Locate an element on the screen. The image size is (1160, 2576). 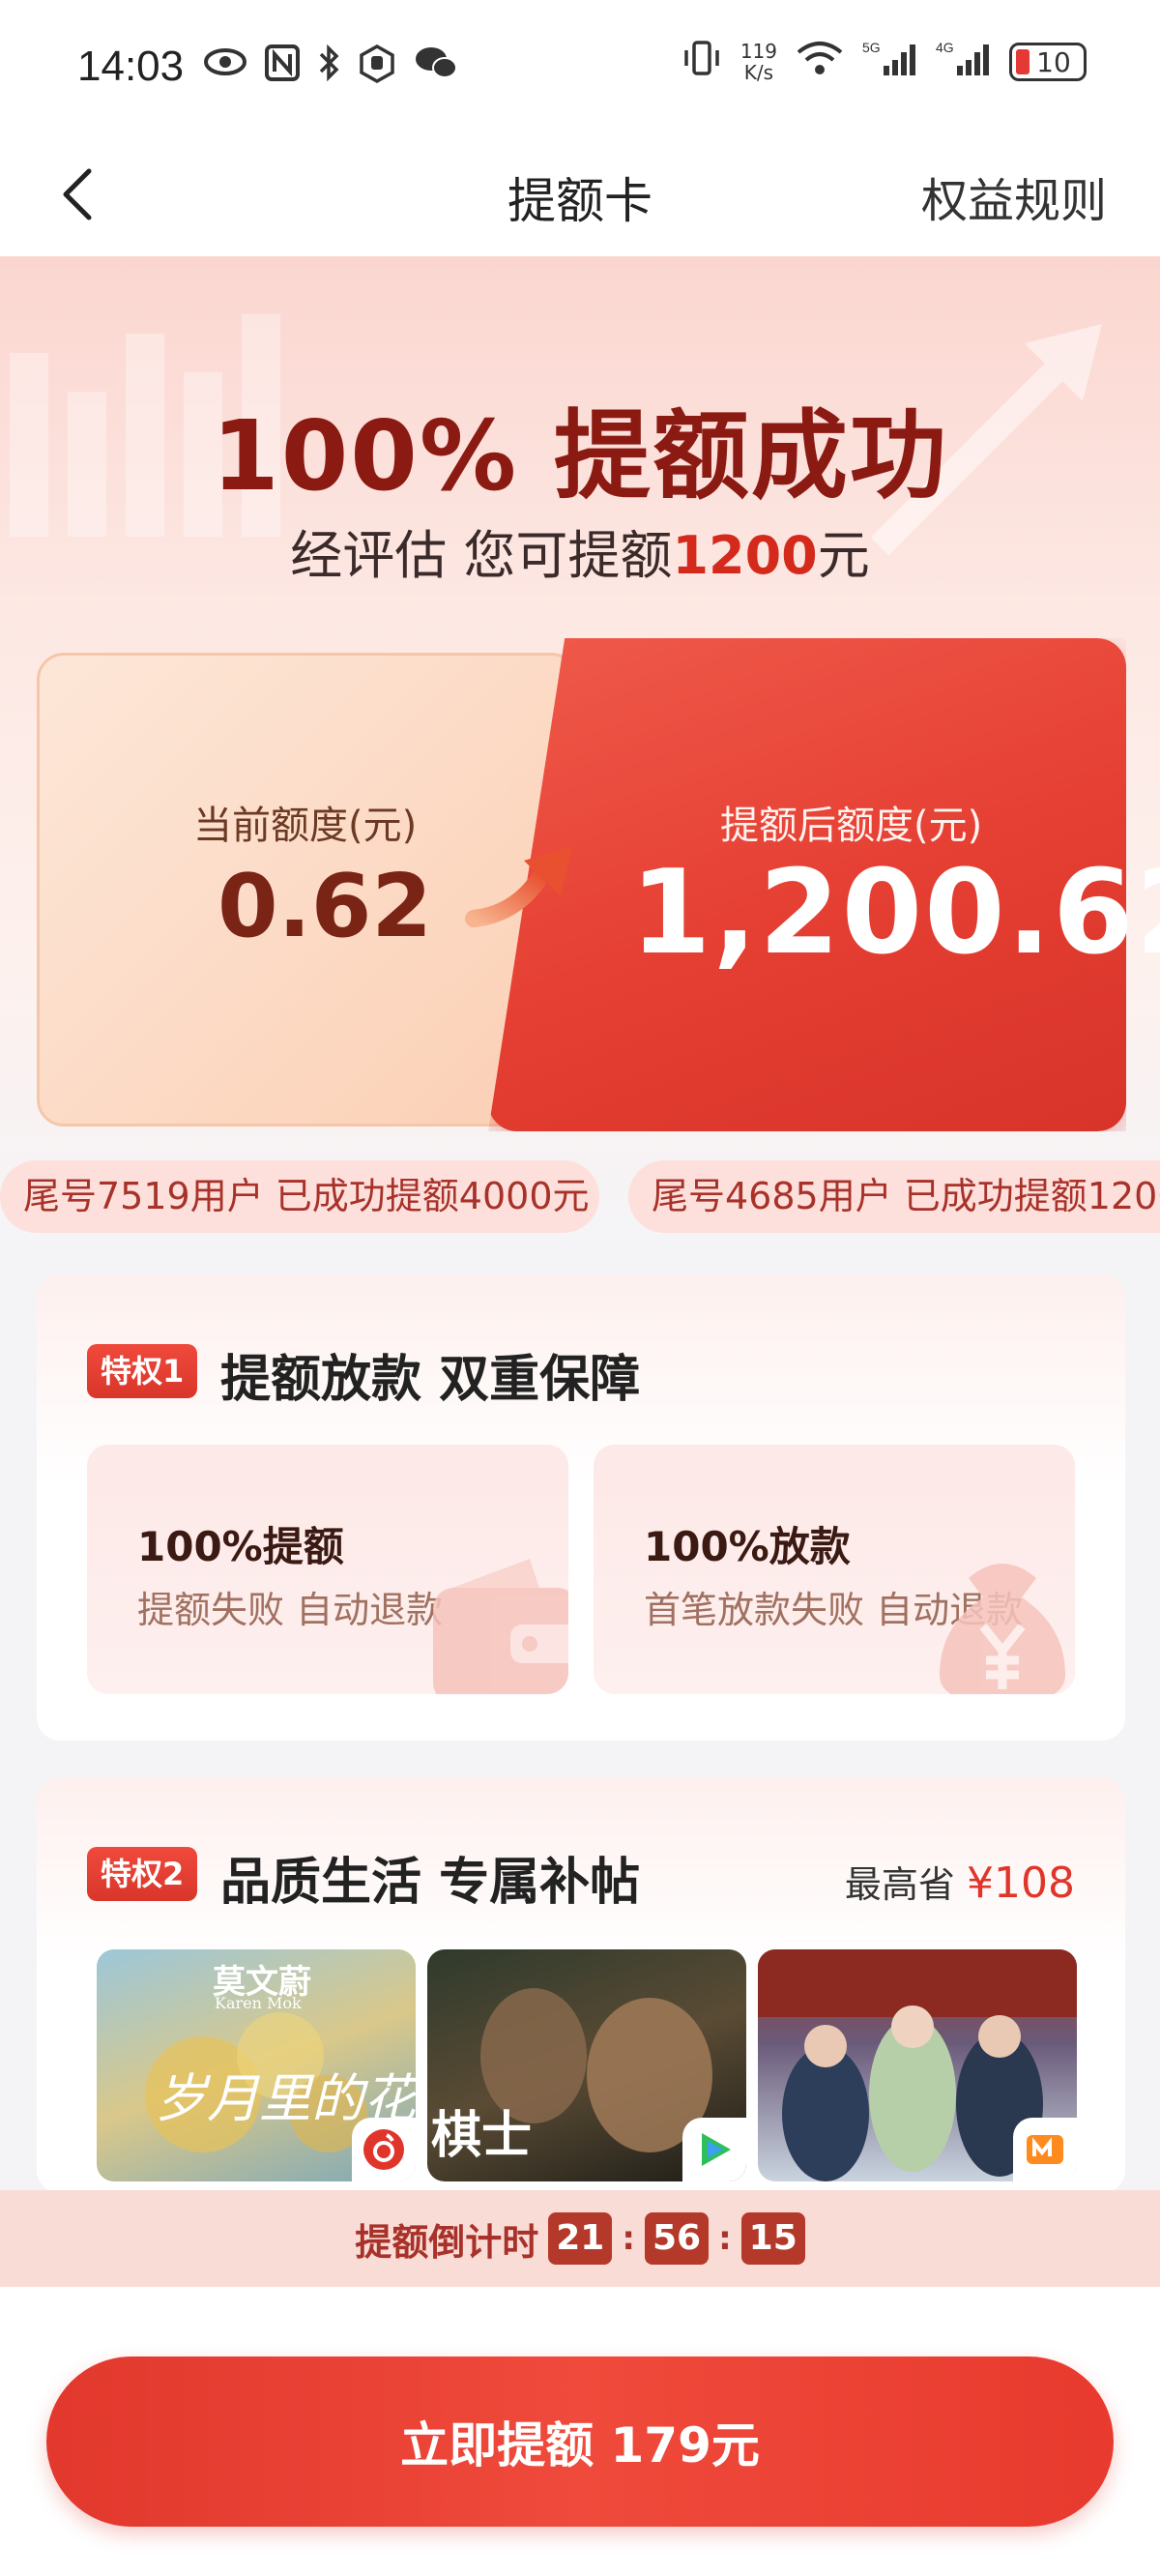
privilege-1-title: 提额放款 双重保障 is located at coordinates (430, 1380).